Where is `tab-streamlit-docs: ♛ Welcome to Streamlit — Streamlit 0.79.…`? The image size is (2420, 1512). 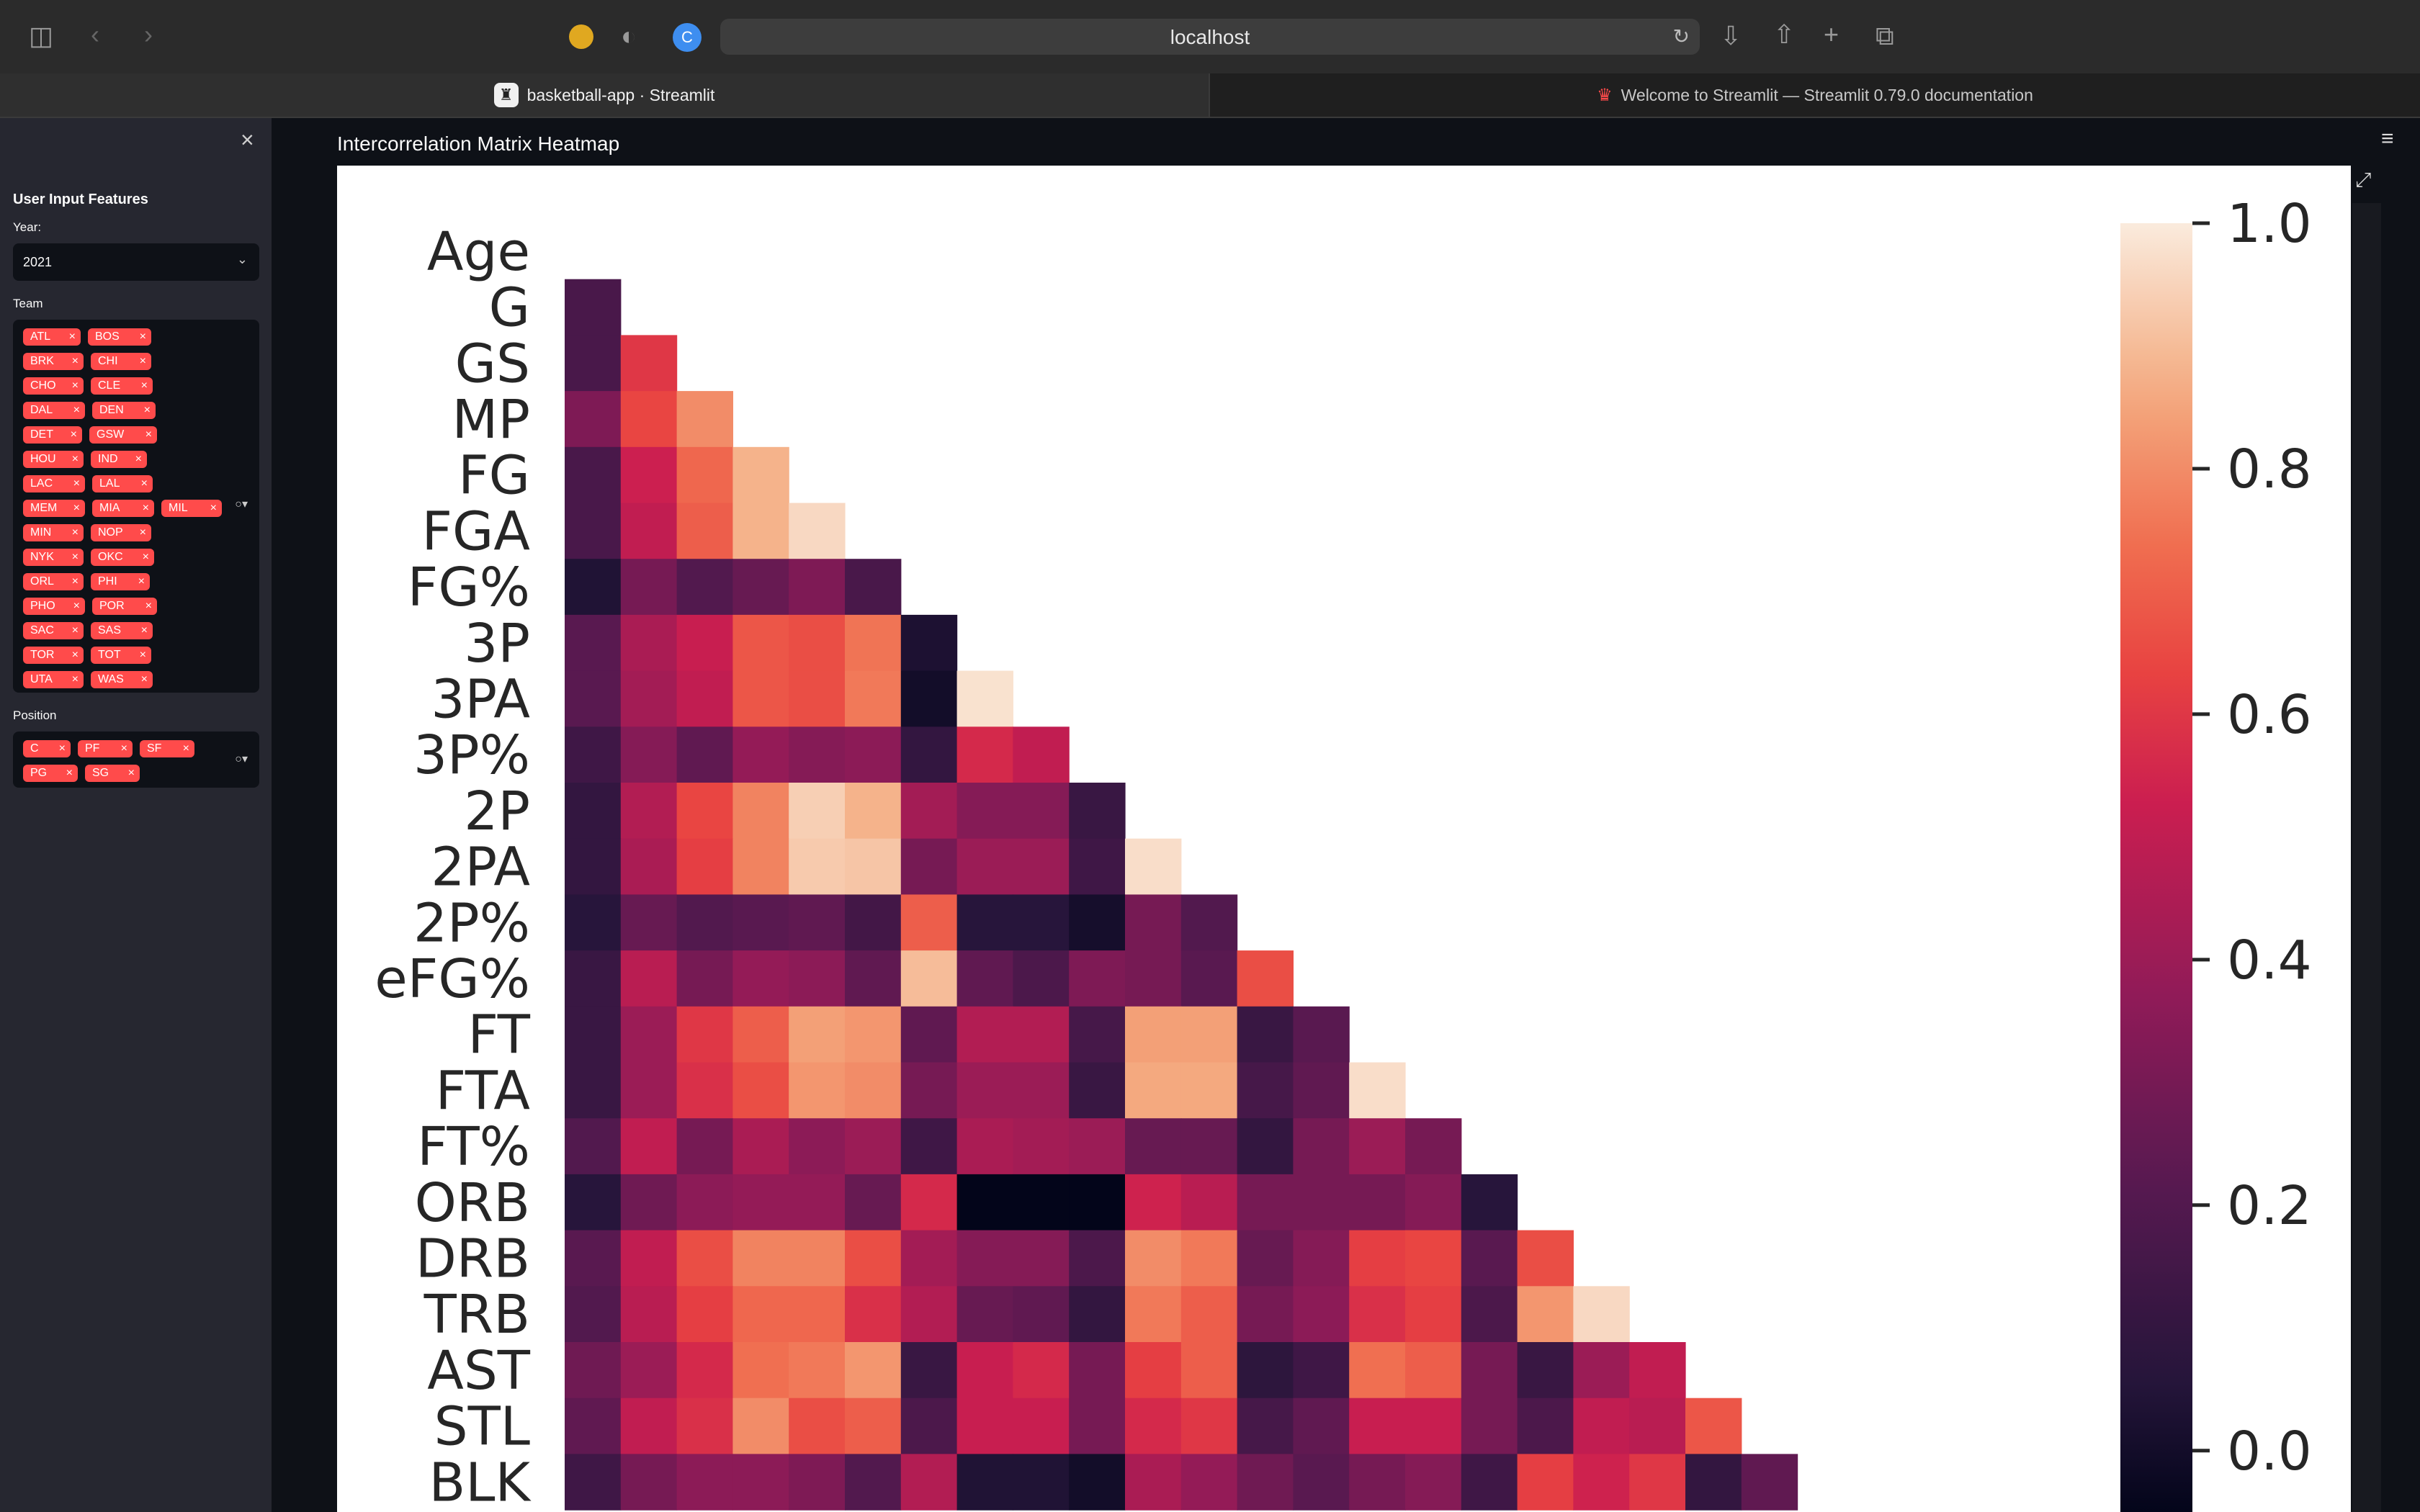 tab-streamlit-docs: ♛ Welcome to Streamlit — Streamlit 0.79.… is located at coordinates (1815, 95).